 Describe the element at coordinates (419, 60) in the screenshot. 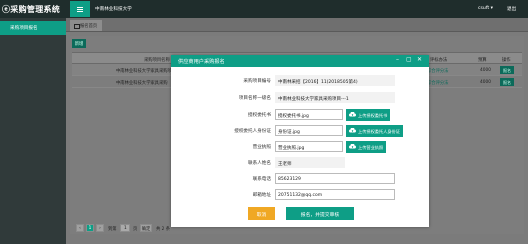

I see `close-icon: ✕` at that location.